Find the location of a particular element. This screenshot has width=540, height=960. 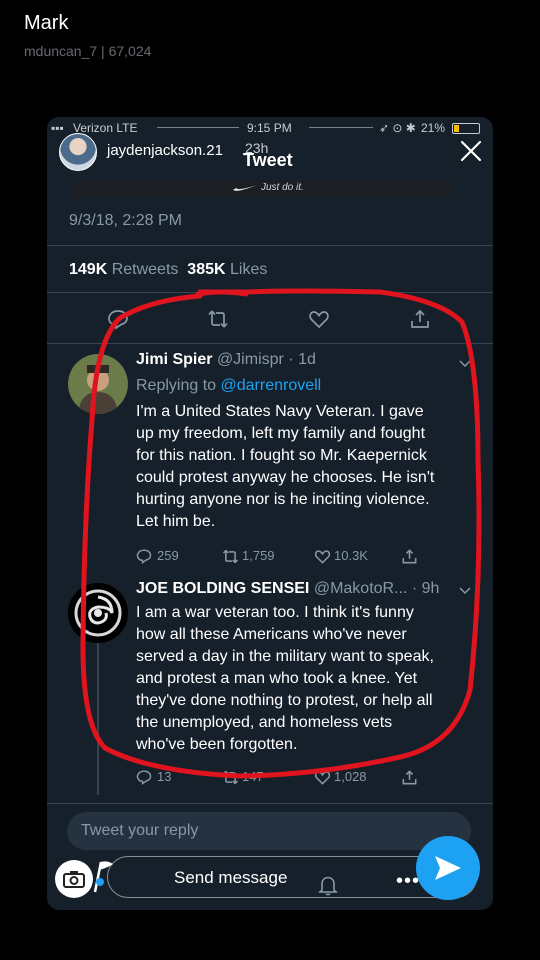

reply-line: I'm a United States Navy Veteran. I gave is located at coordinates (280, 411).